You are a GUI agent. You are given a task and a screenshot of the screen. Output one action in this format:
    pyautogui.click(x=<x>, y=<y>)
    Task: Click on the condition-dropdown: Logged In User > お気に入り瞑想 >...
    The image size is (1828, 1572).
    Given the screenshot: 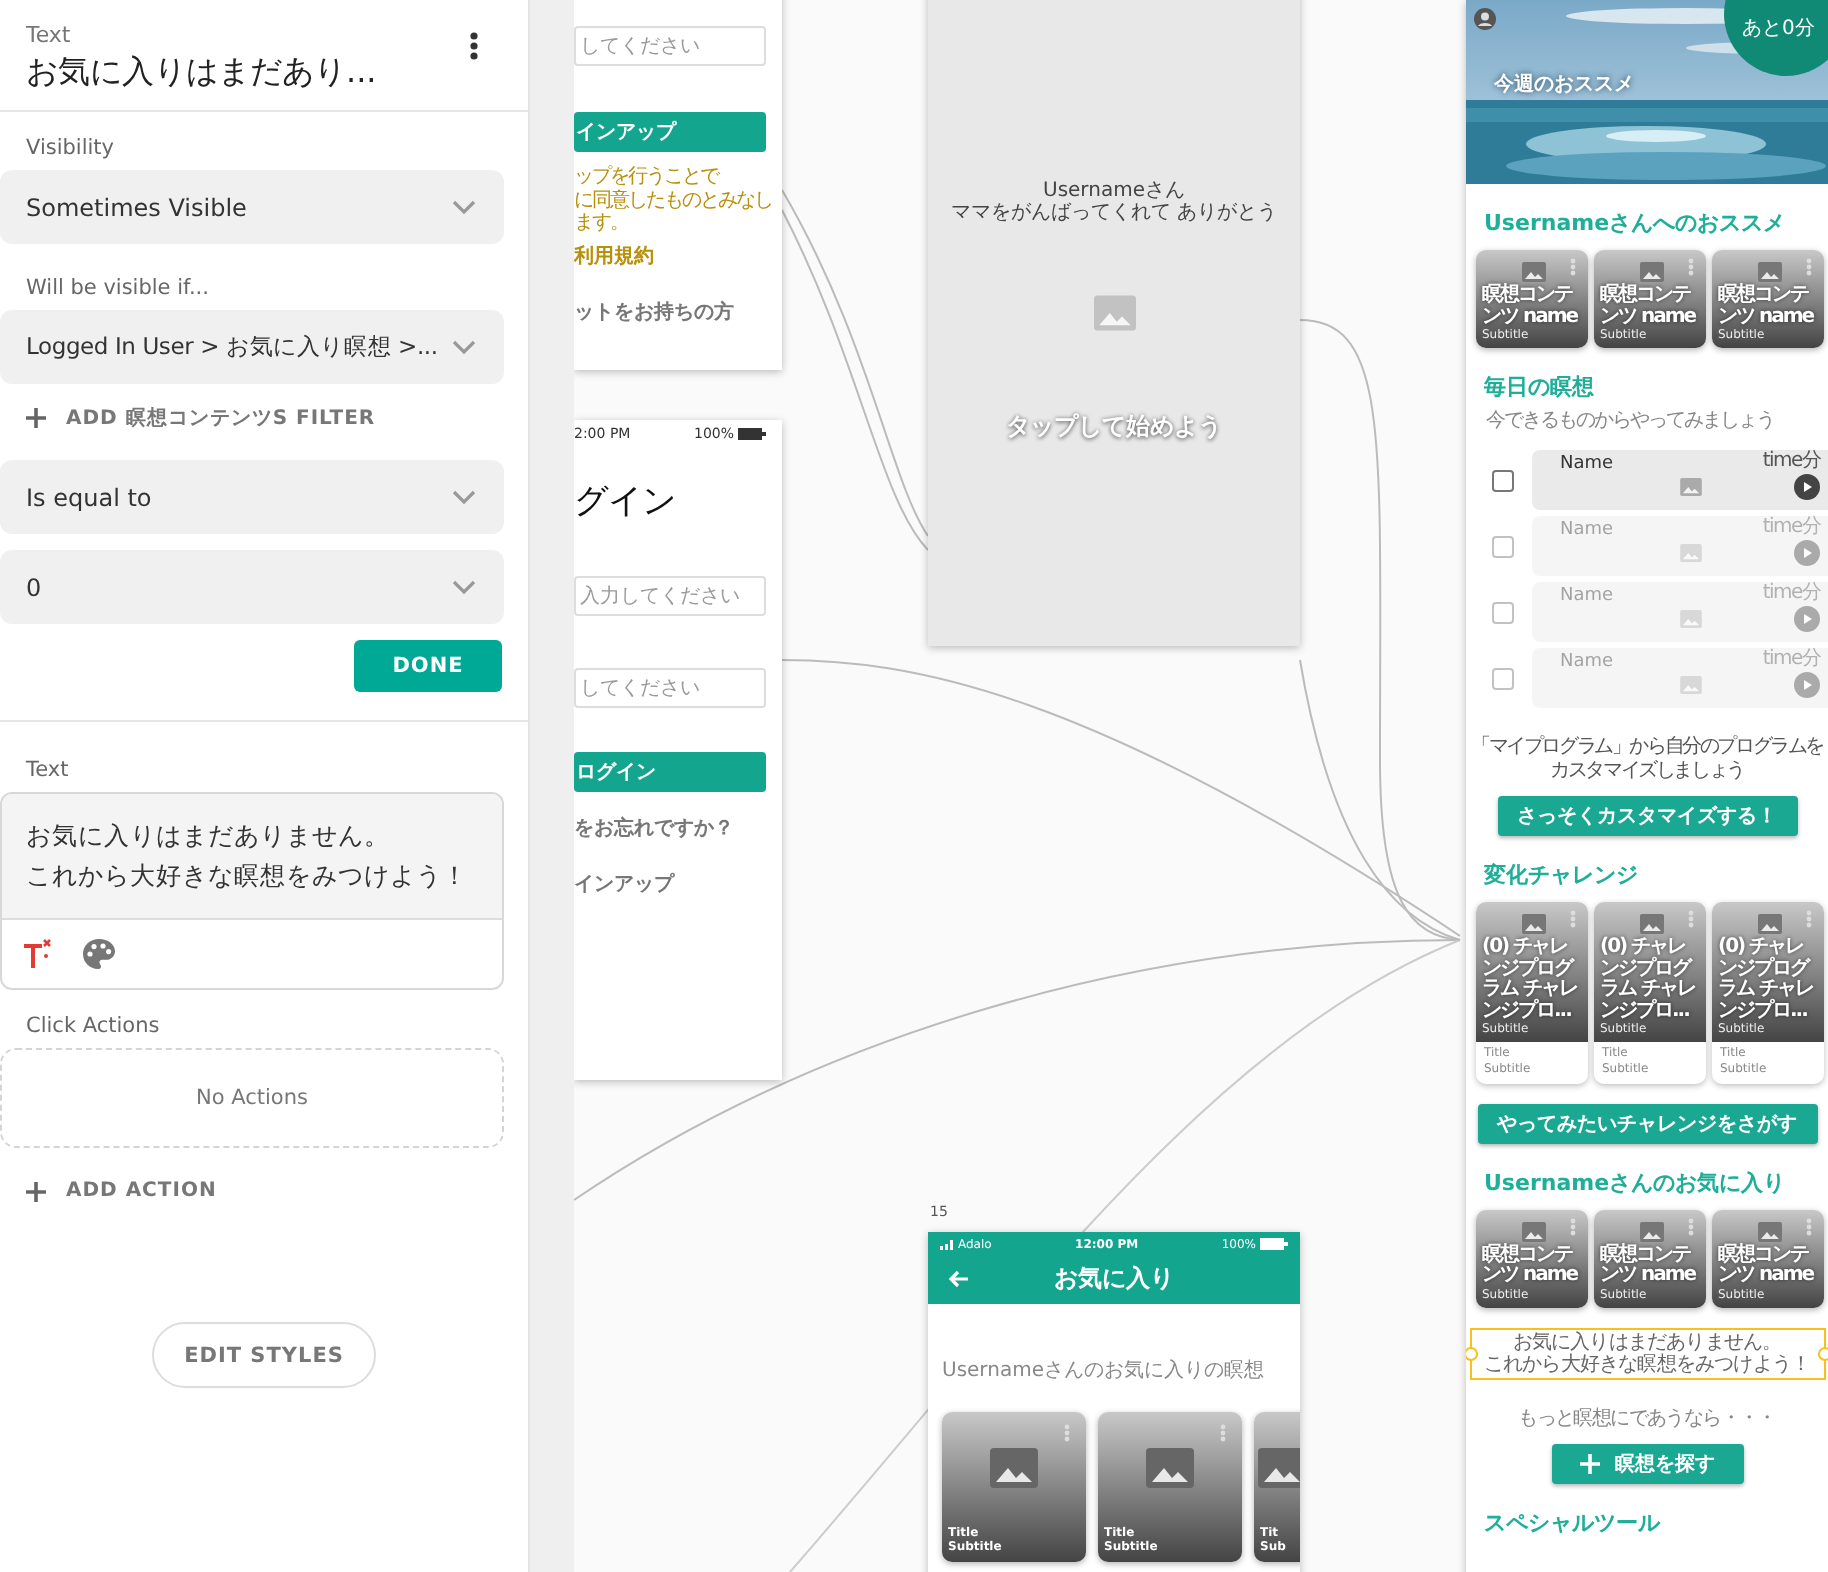 What is the action you would take?
    pyautogui.click(x=252, y=347)
    